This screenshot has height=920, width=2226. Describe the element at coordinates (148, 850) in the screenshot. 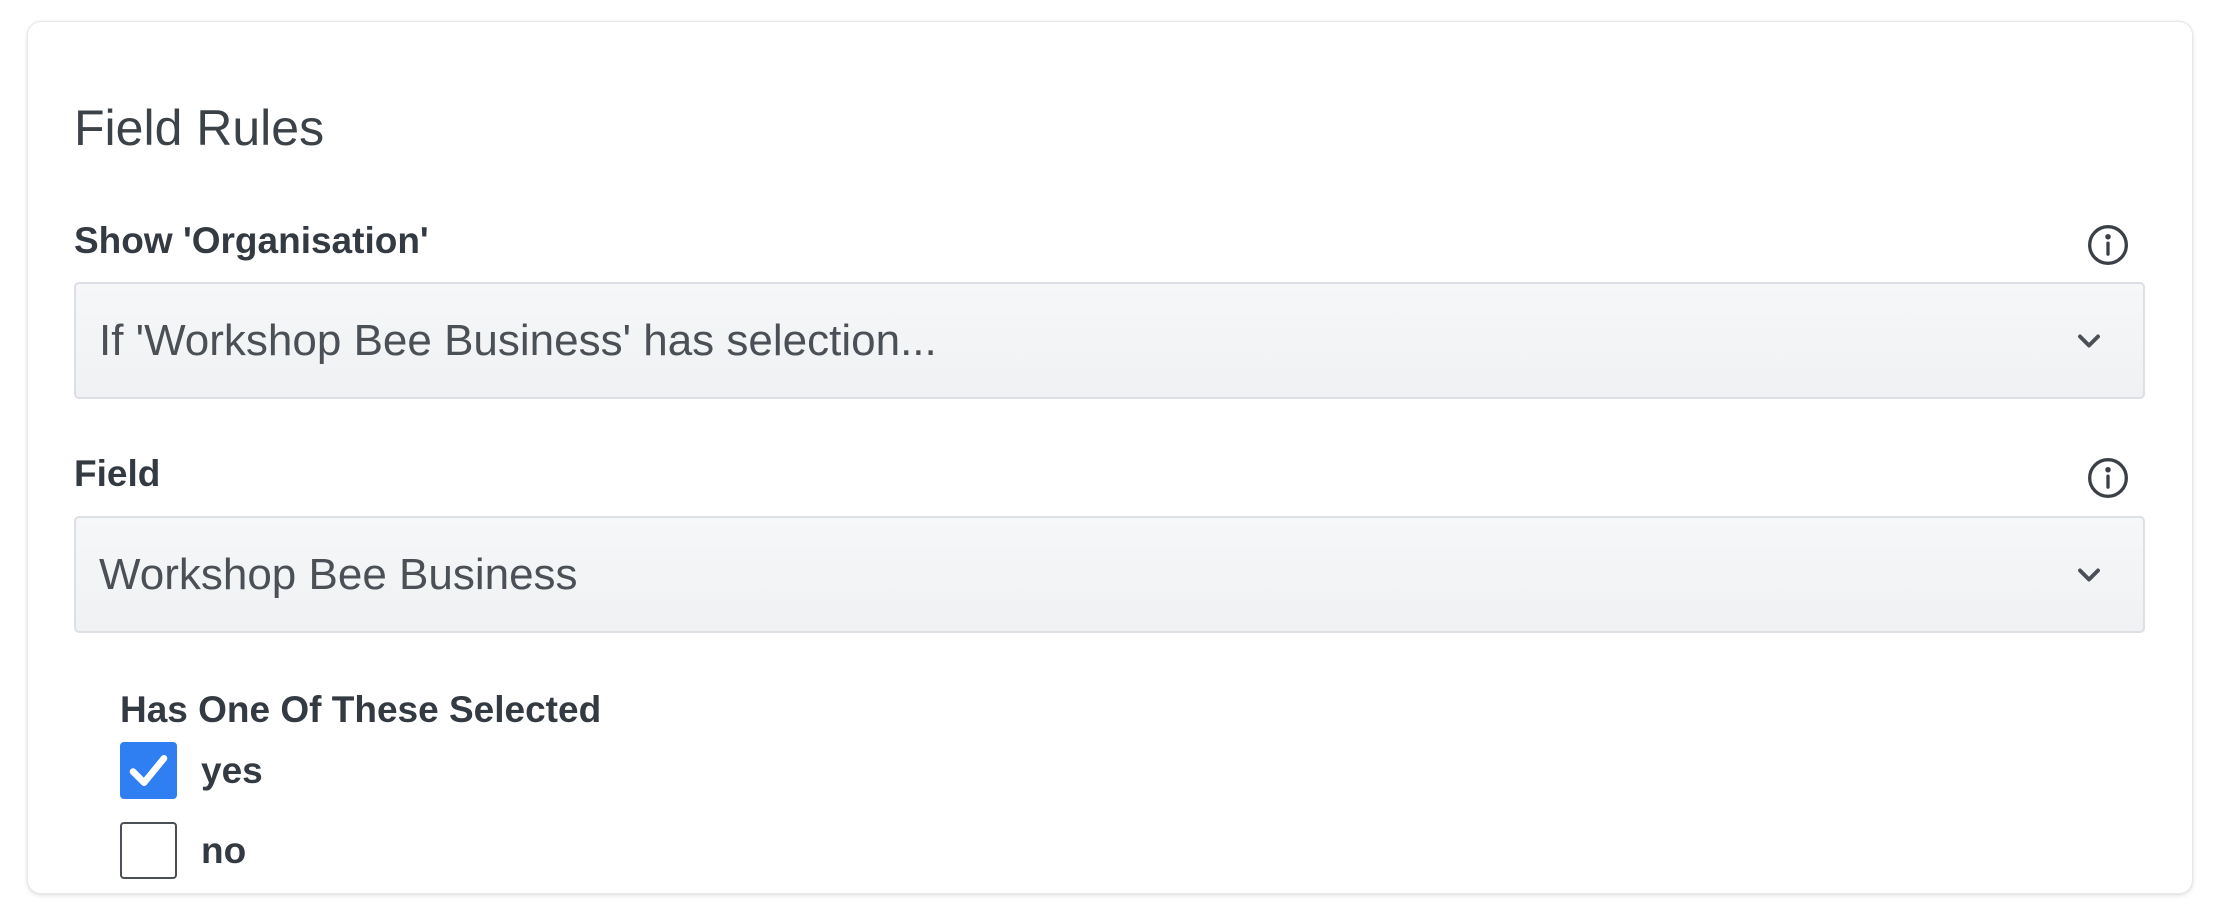

I see `checkbox-unchecked` at that location.